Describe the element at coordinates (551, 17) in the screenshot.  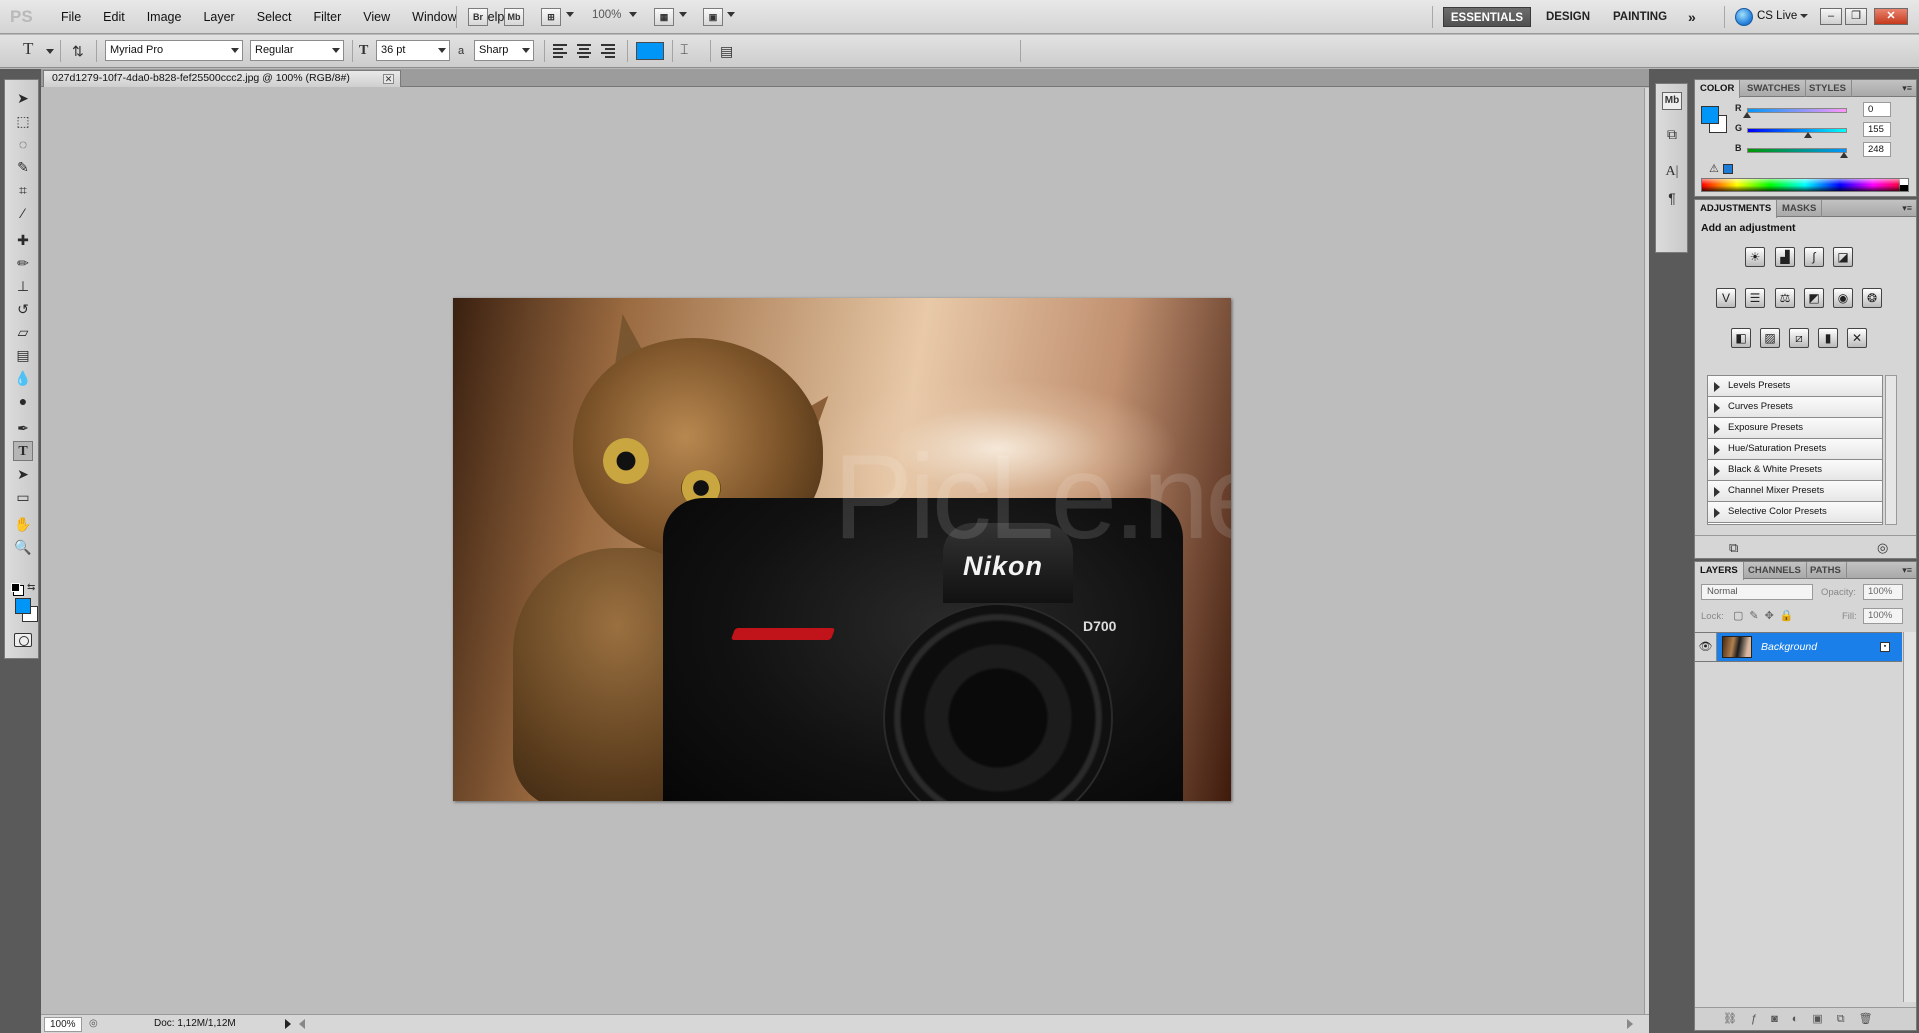
I see `view-extras-icon: ⊞` at that location.